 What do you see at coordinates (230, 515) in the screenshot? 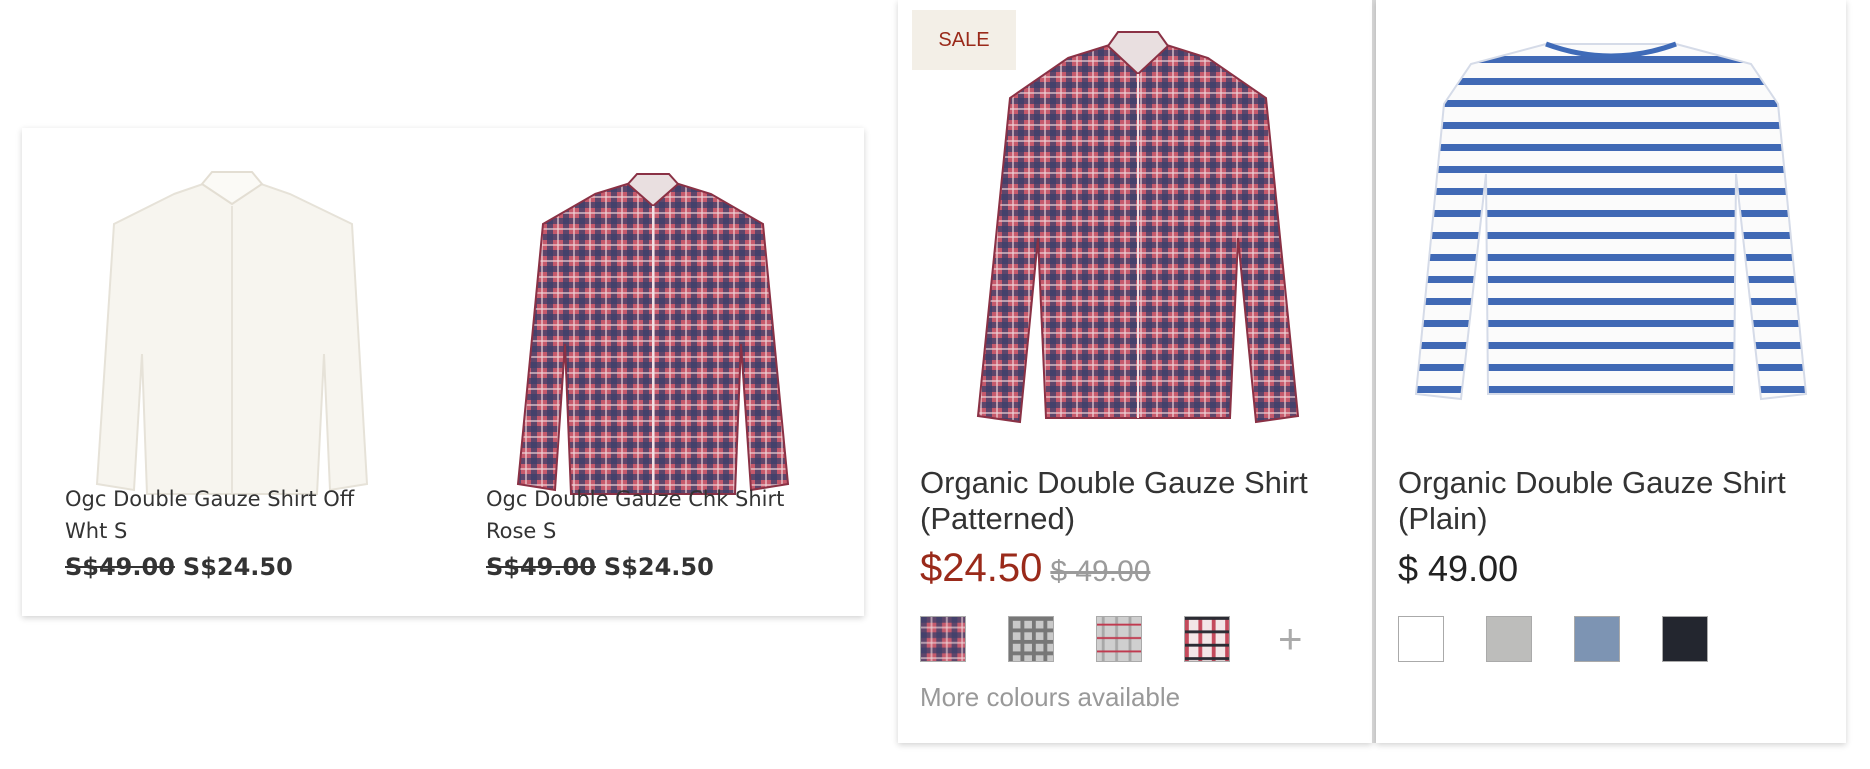
I see `product-name: Ogc Double Gauze Shirt Off Wht S` at bounding box center [230, 515].